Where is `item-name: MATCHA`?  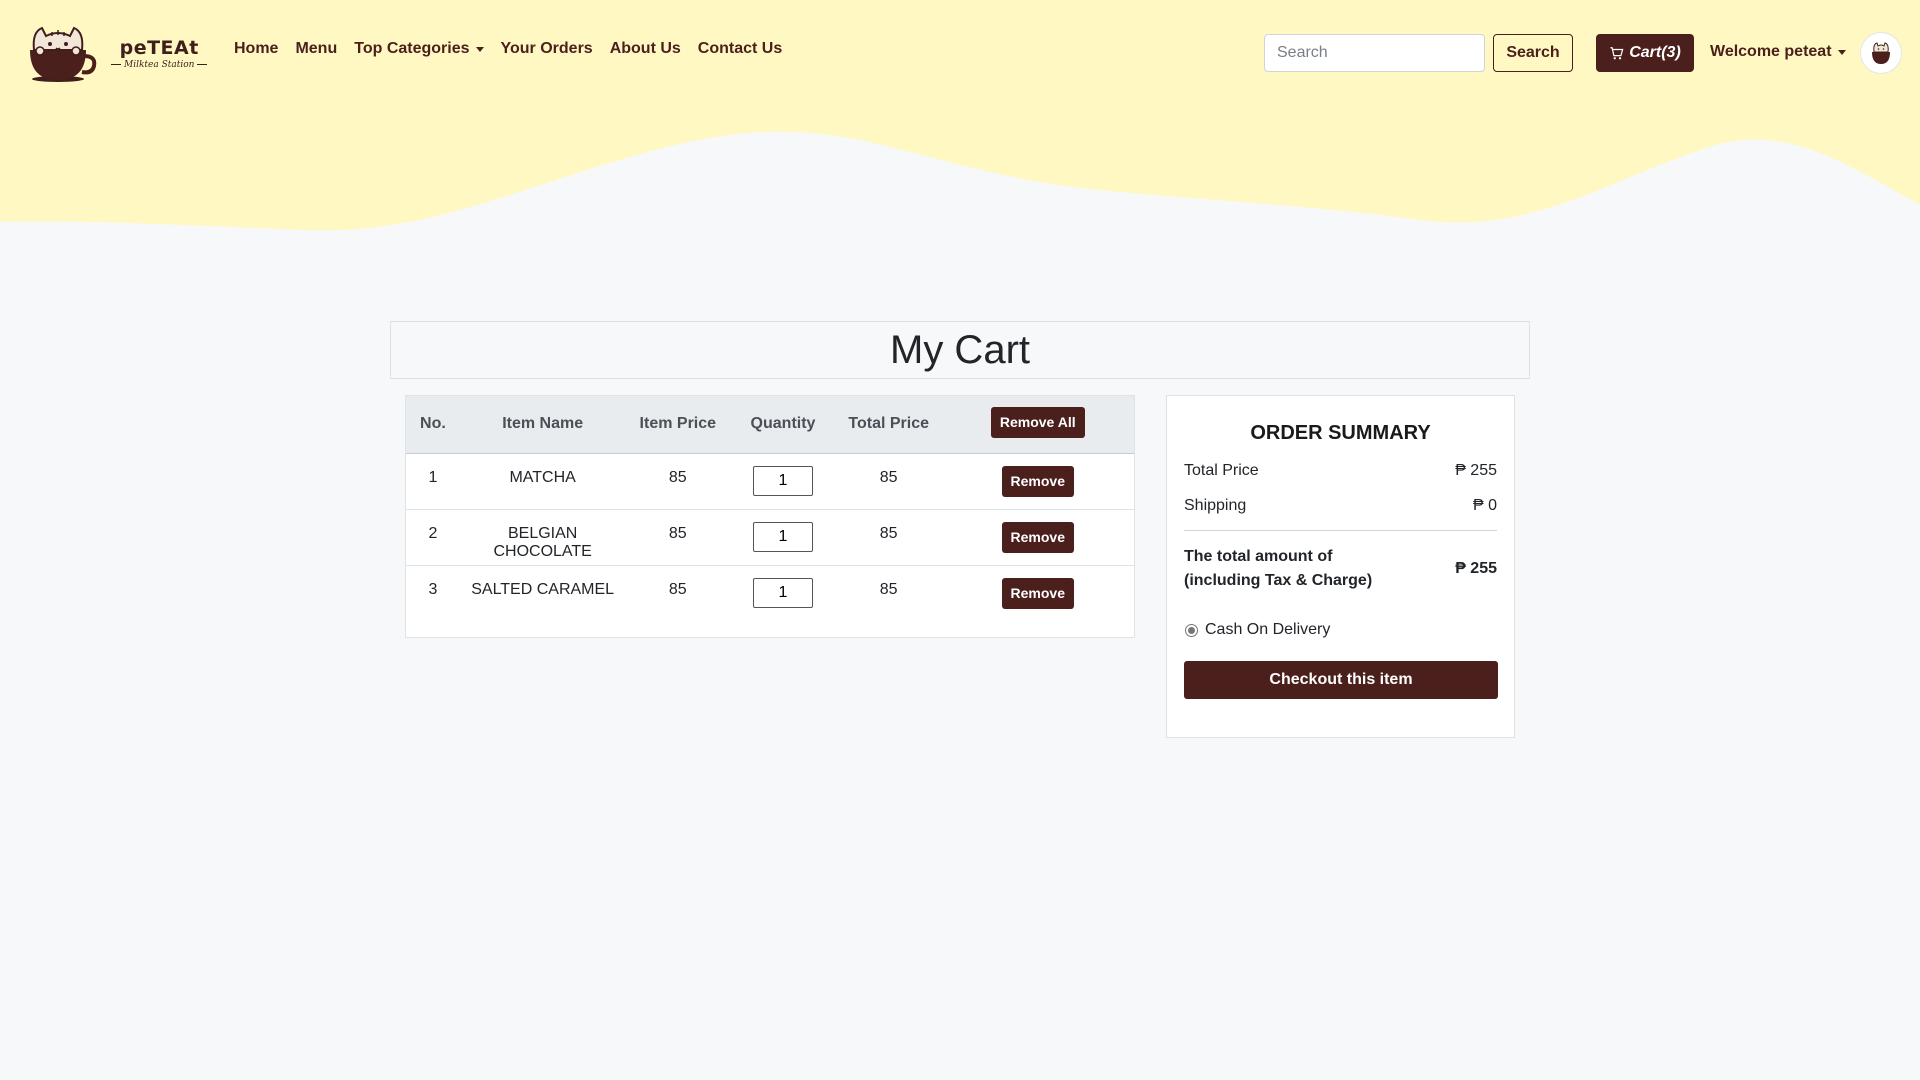
item-name: MATCHA is located at coordinates (542, 477).